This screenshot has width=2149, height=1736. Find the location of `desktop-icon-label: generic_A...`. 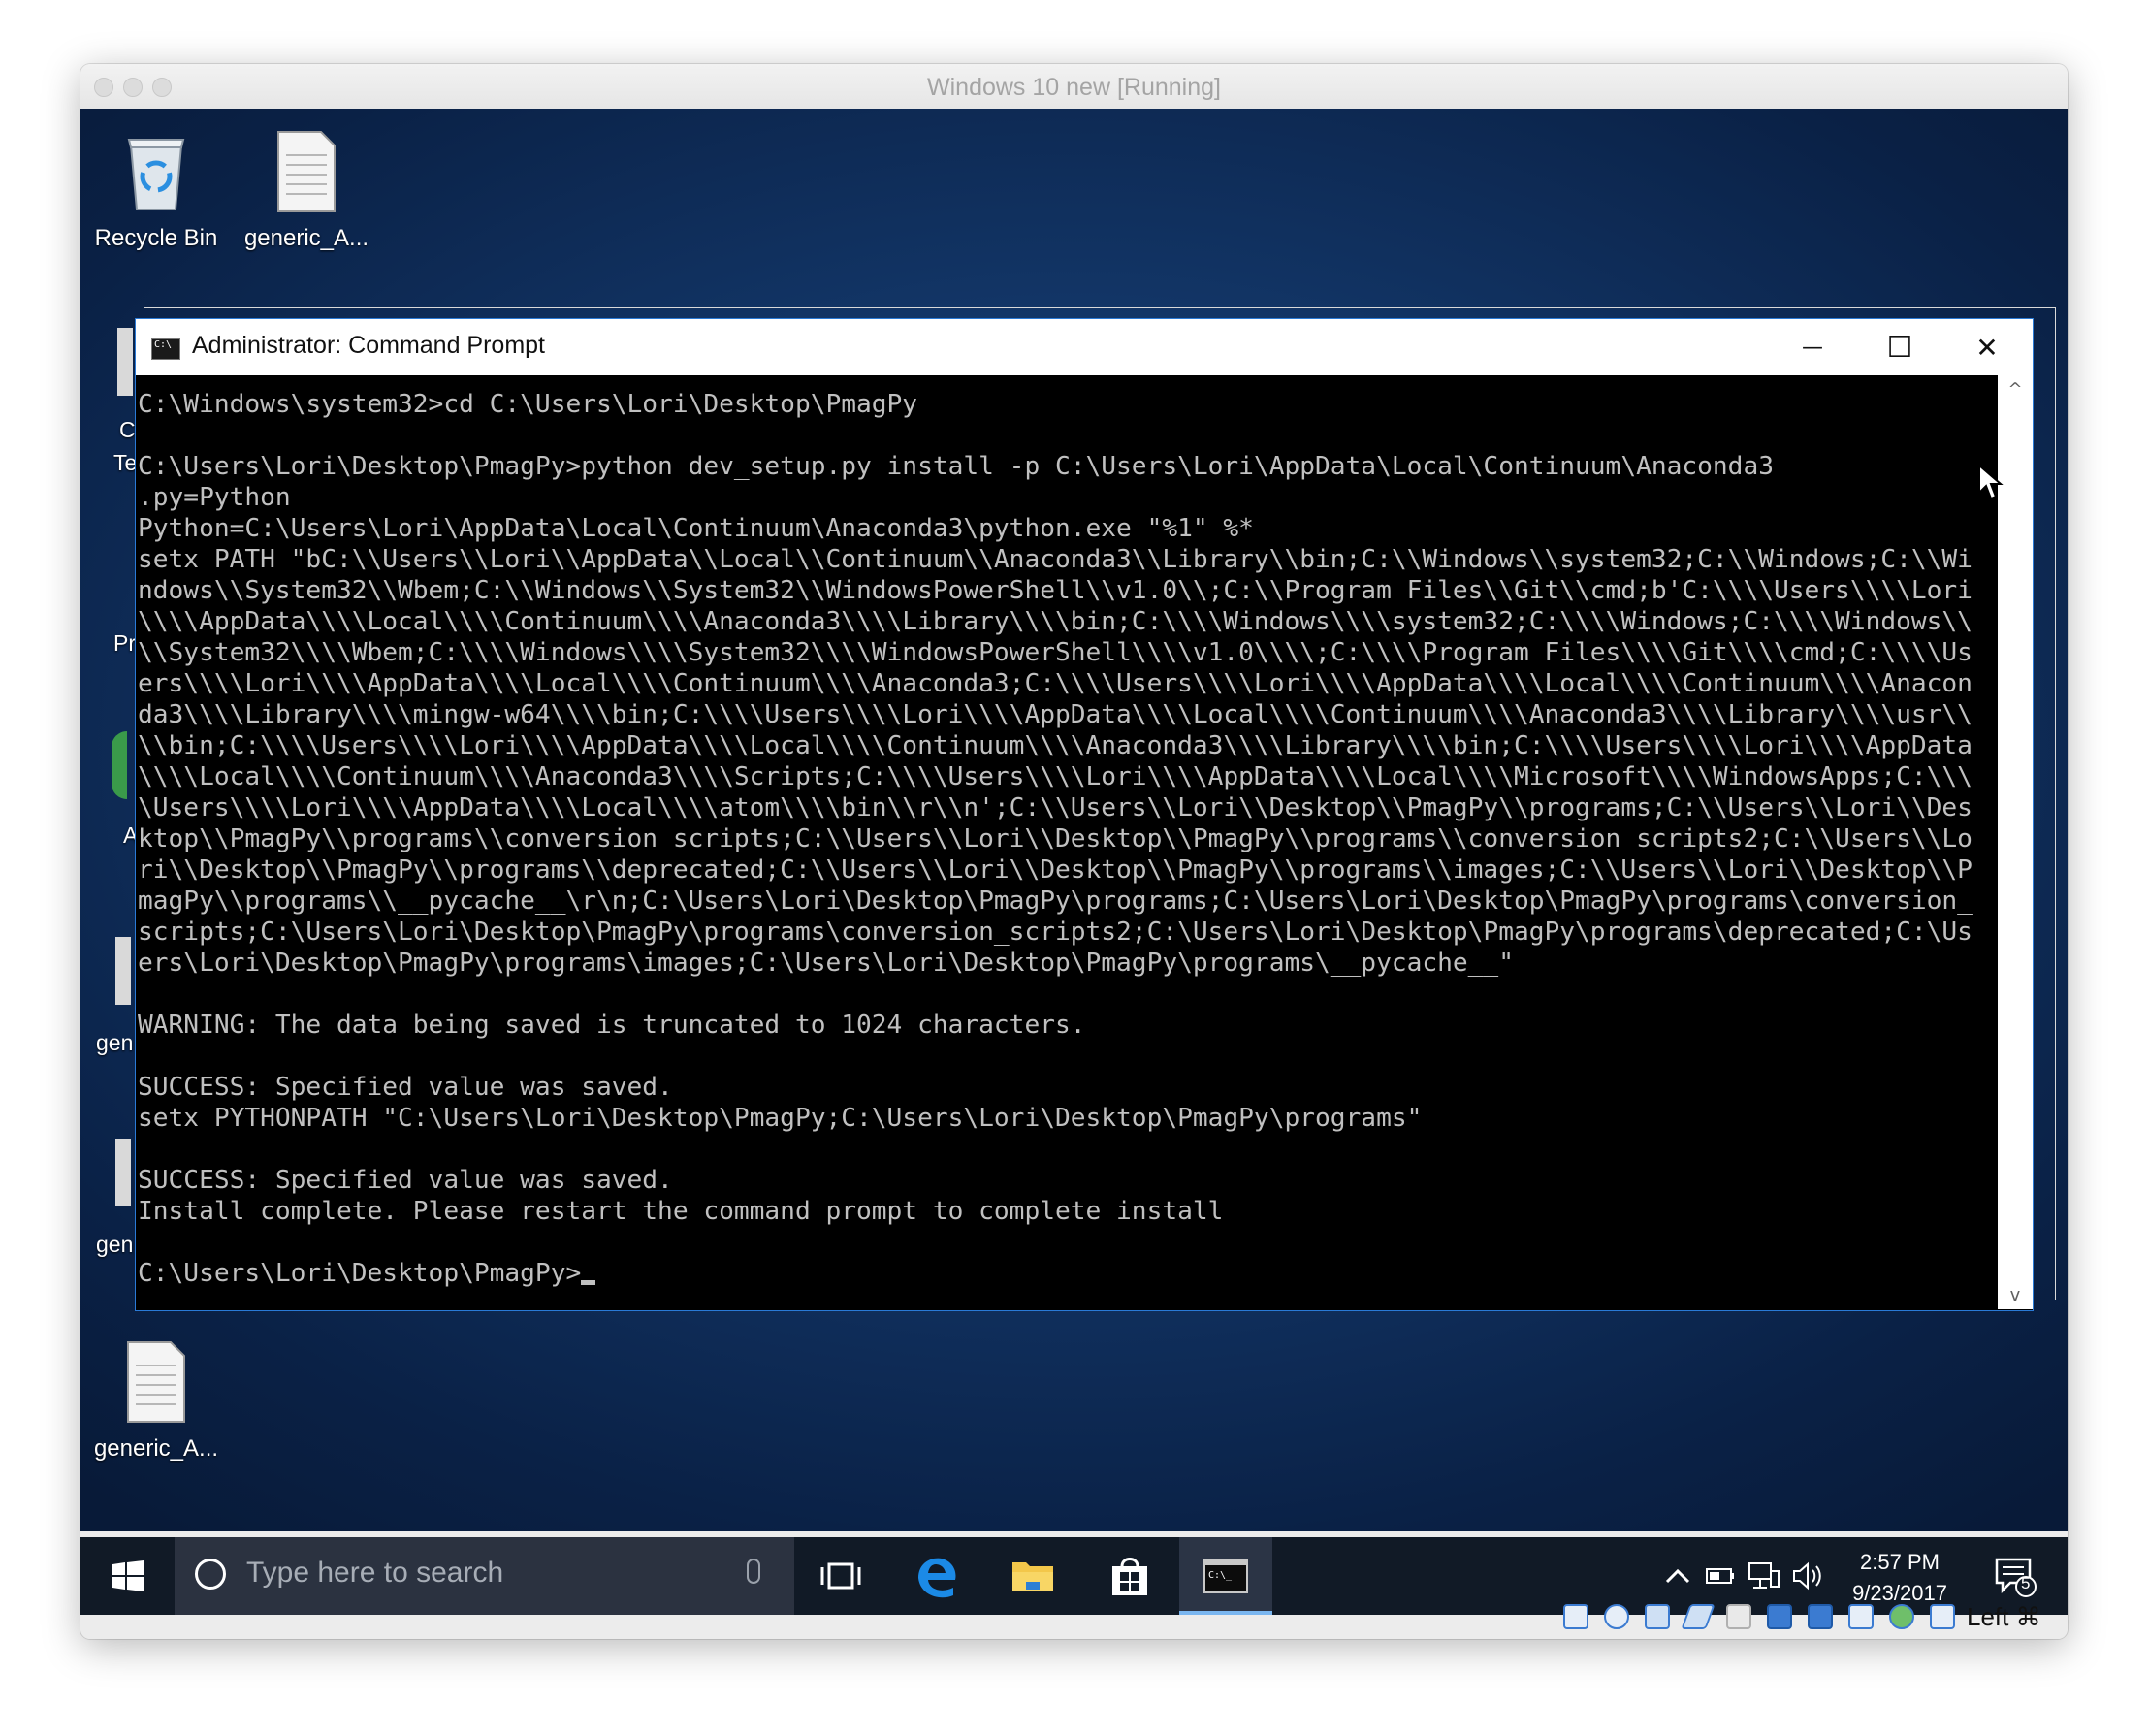

desktop-icon-label: generic_A... is located at coordinates (306, 238).